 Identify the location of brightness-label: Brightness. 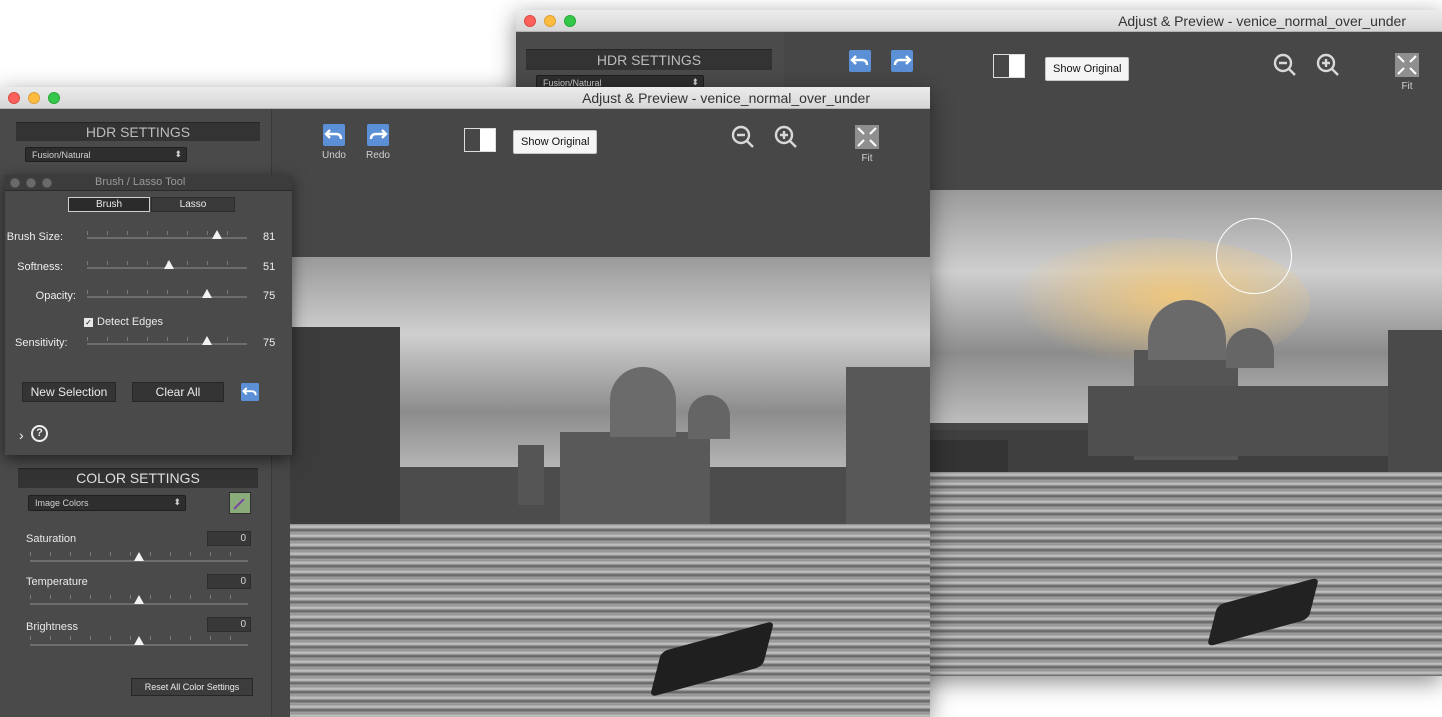
(52, 627).